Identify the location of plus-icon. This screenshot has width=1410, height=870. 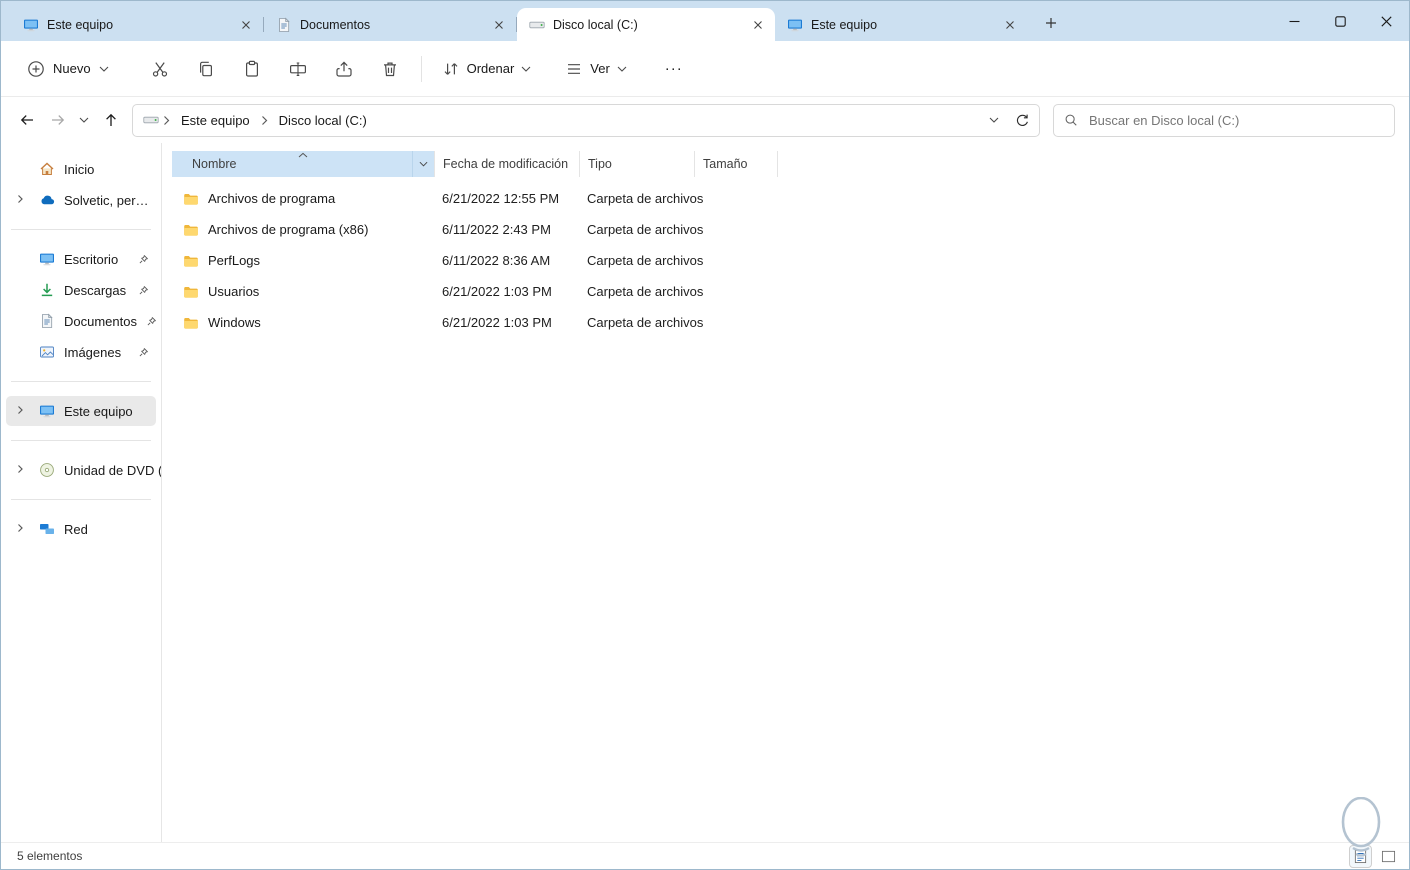
(1051, 23).